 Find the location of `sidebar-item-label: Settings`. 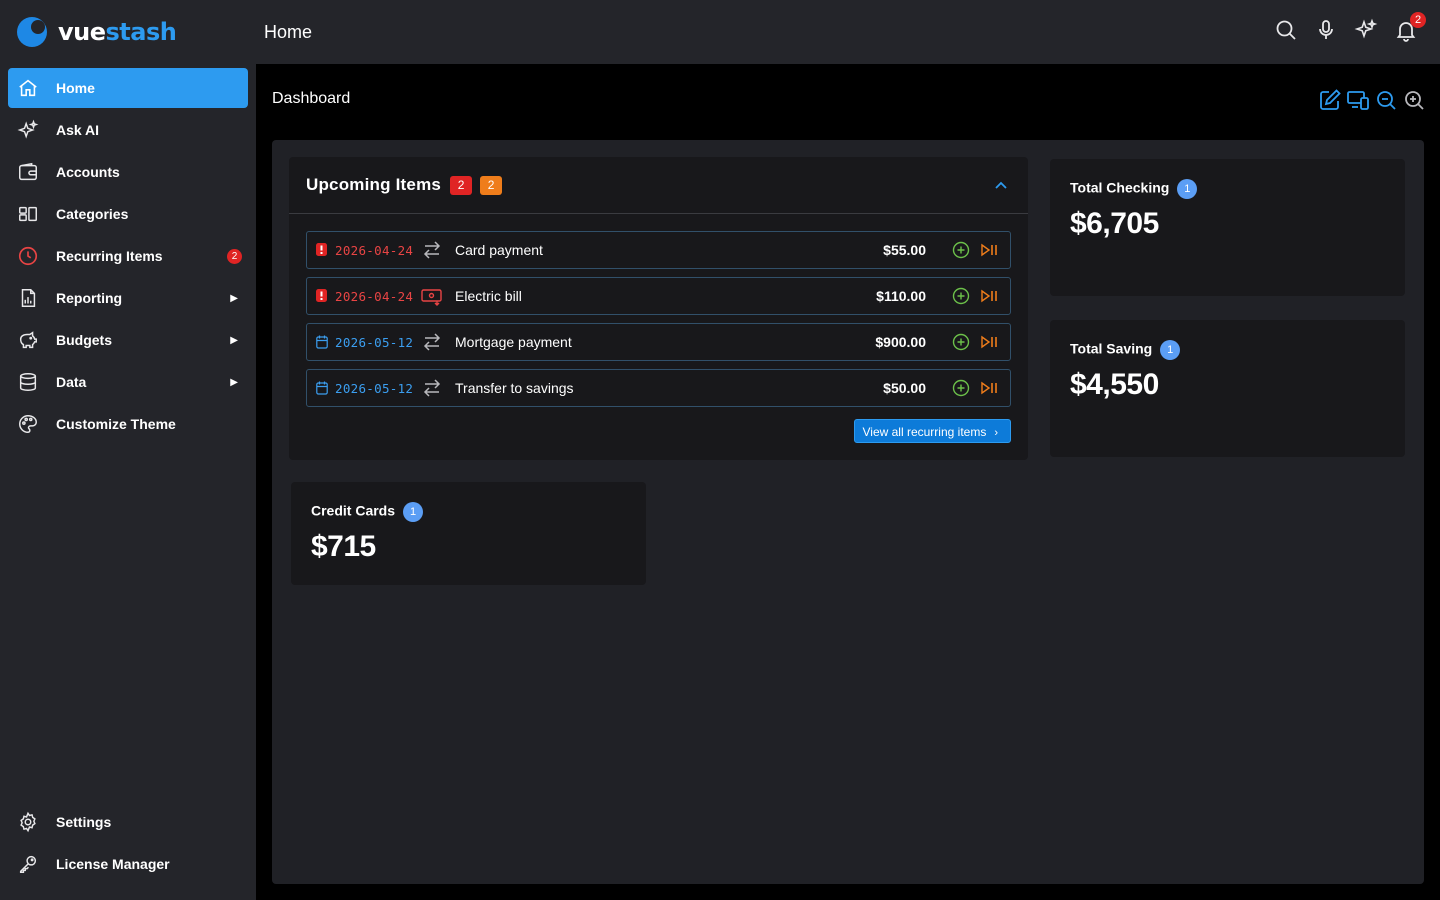

sidebar-item-label: Settings is located at coordinates (84, 822).